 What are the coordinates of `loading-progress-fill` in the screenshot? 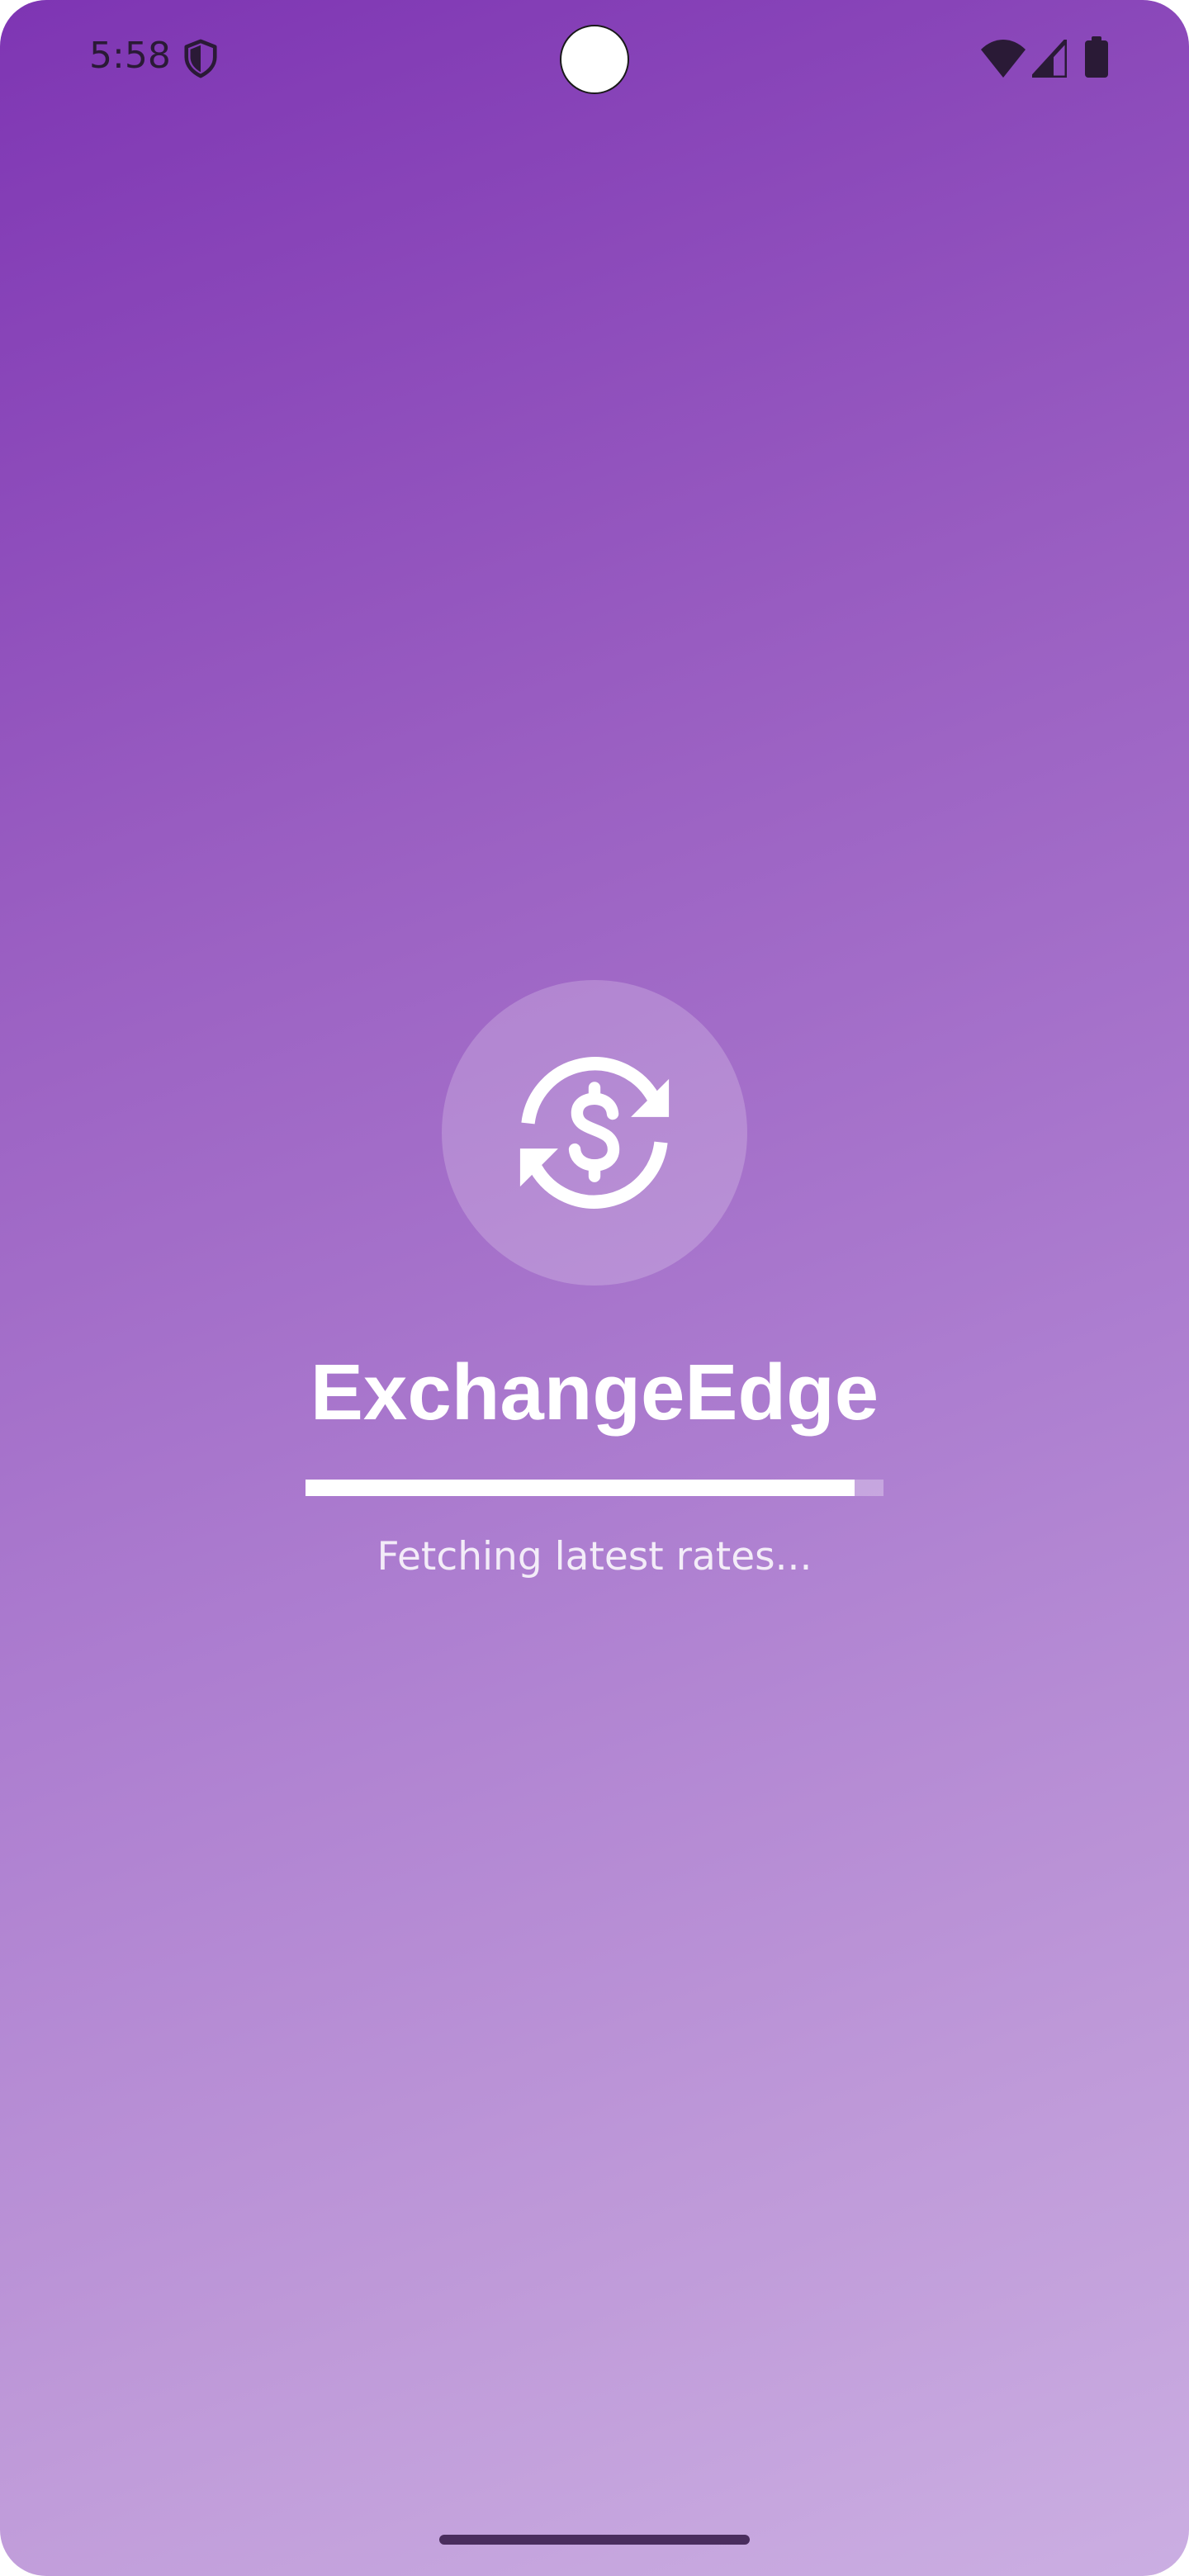 It's located at (580, 1488).